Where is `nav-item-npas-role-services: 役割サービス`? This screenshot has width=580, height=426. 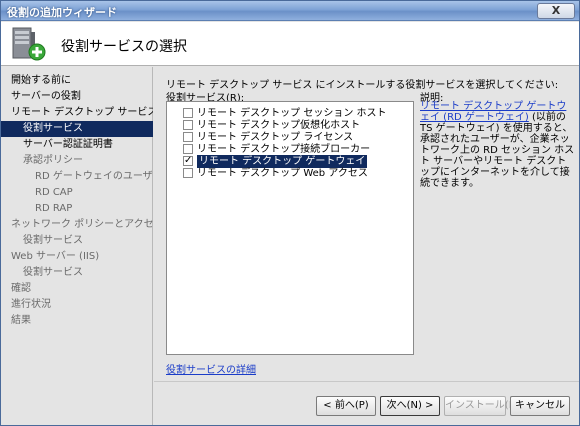
nav-item-npas-role-services: 役割サービス is located at coordinates (77, 241).